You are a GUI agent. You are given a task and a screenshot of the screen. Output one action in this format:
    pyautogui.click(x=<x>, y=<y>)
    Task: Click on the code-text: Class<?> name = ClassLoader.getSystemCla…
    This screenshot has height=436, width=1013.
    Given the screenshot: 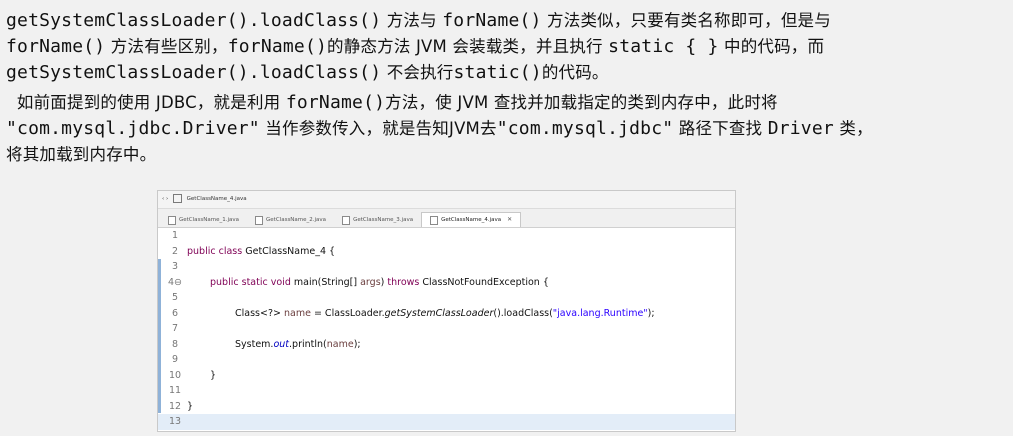 What is the action you would take?
    pyautogui.click(x=445, y=313)
    